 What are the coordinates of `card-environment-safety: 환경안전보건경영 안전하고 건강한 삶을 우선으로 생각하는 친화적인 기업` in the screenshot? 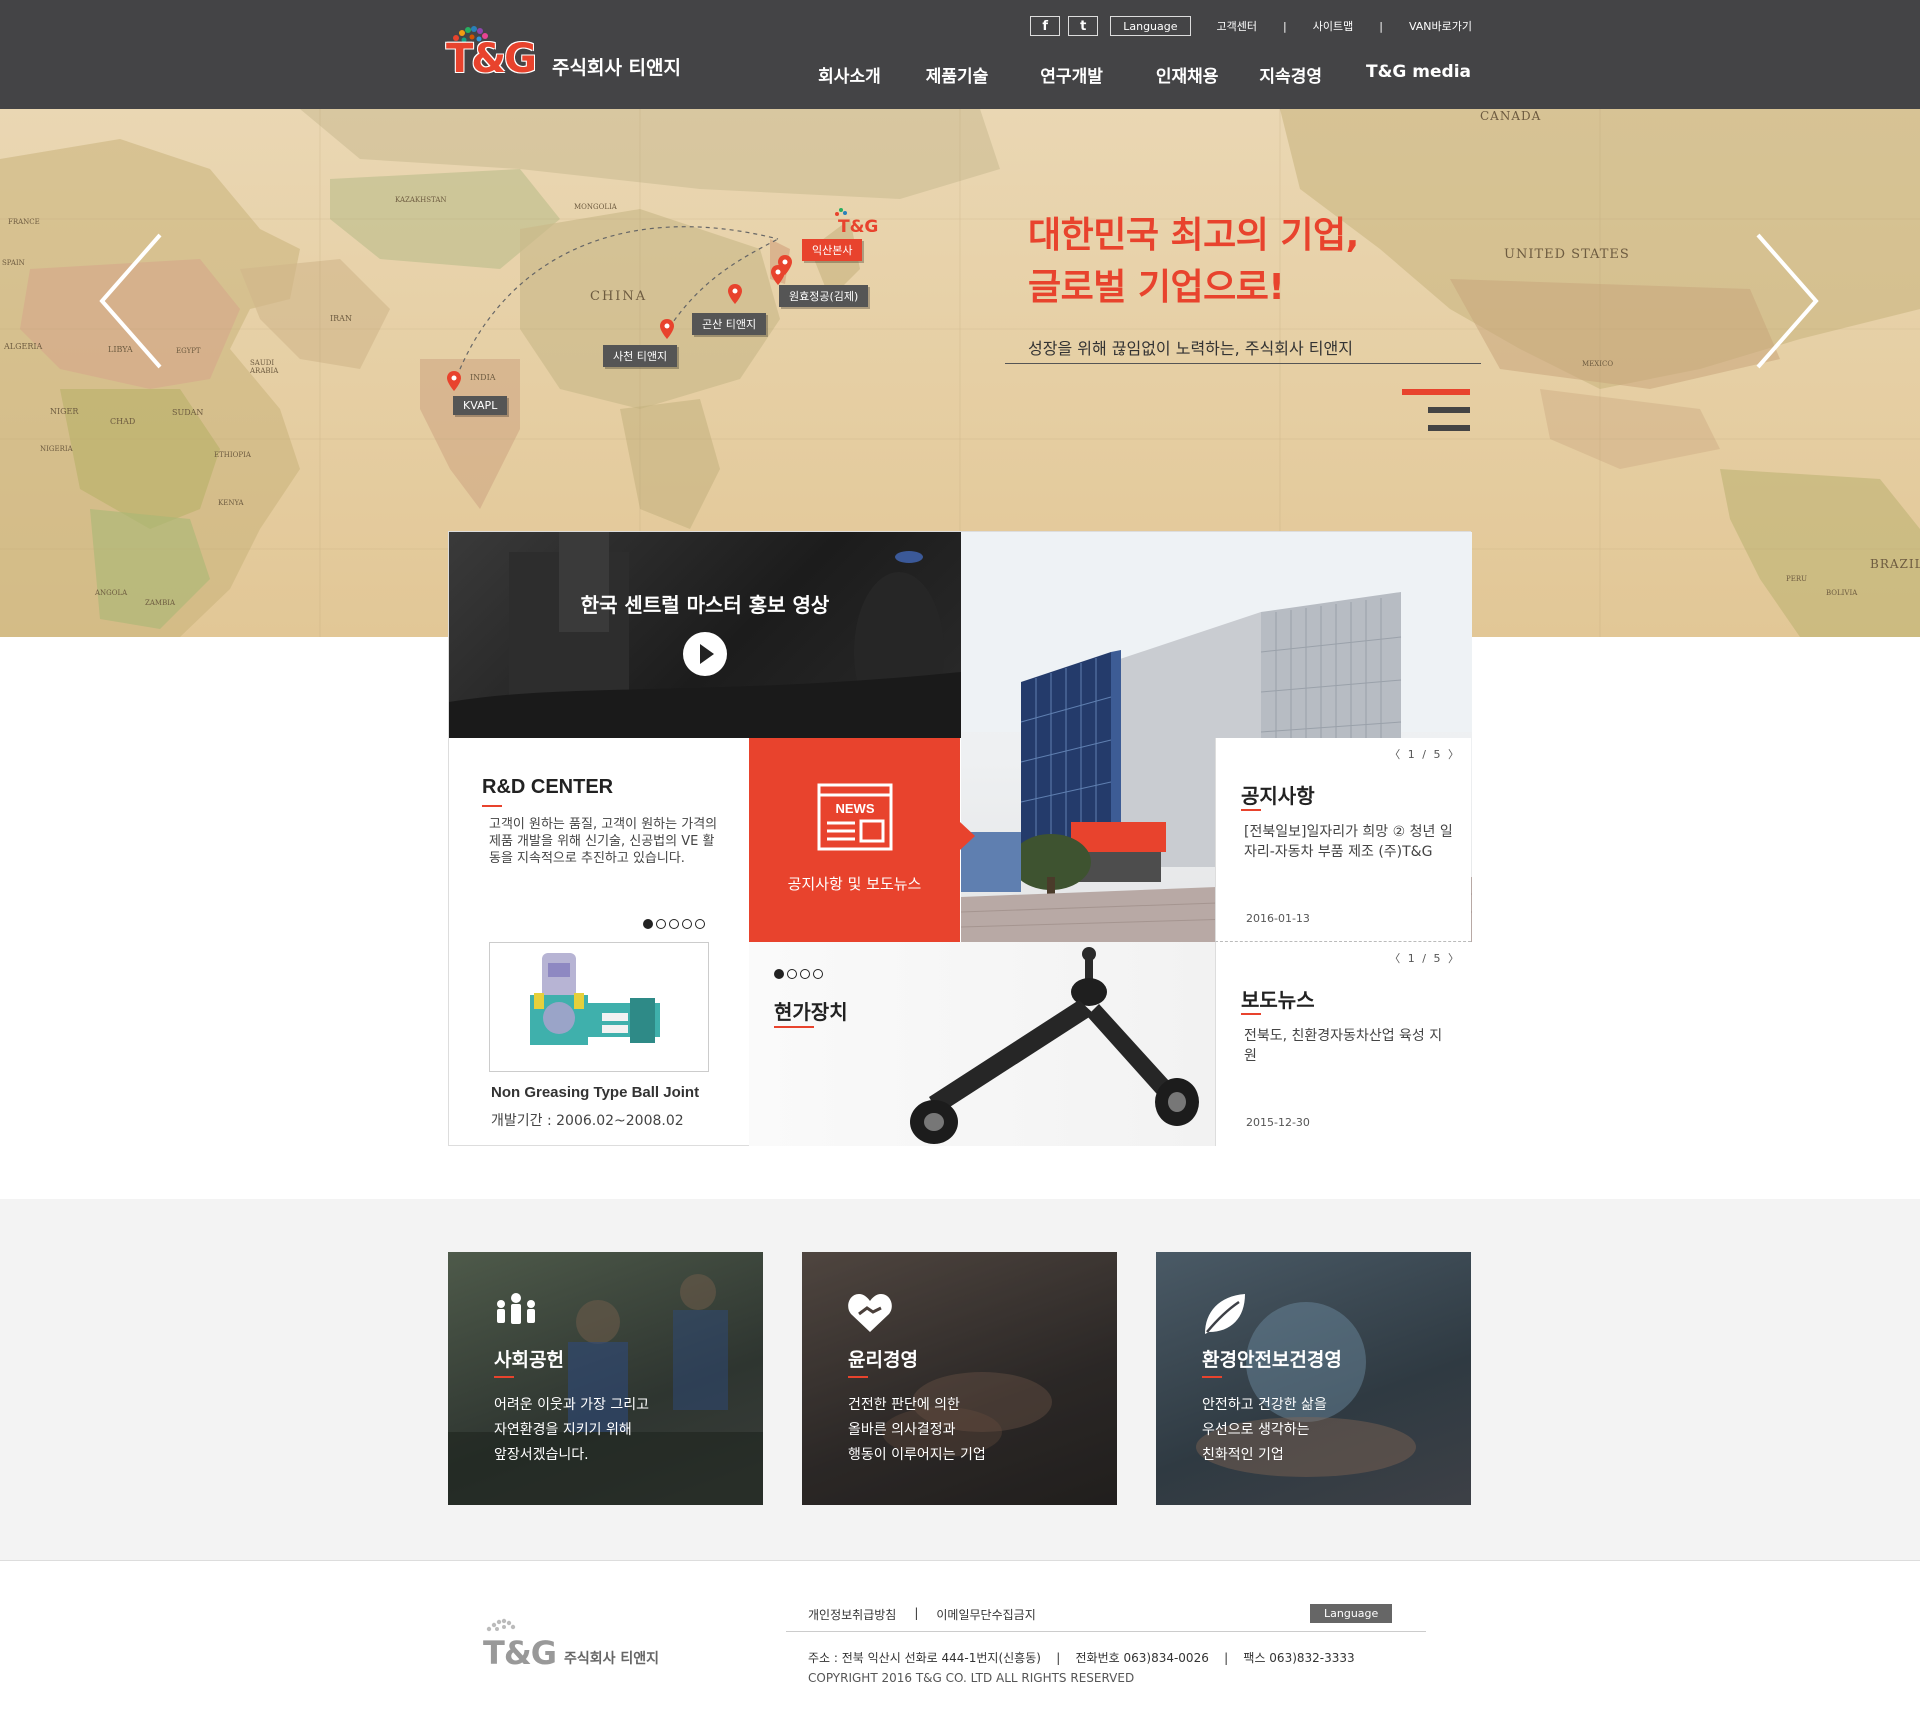 It's located at (1313, 1378).